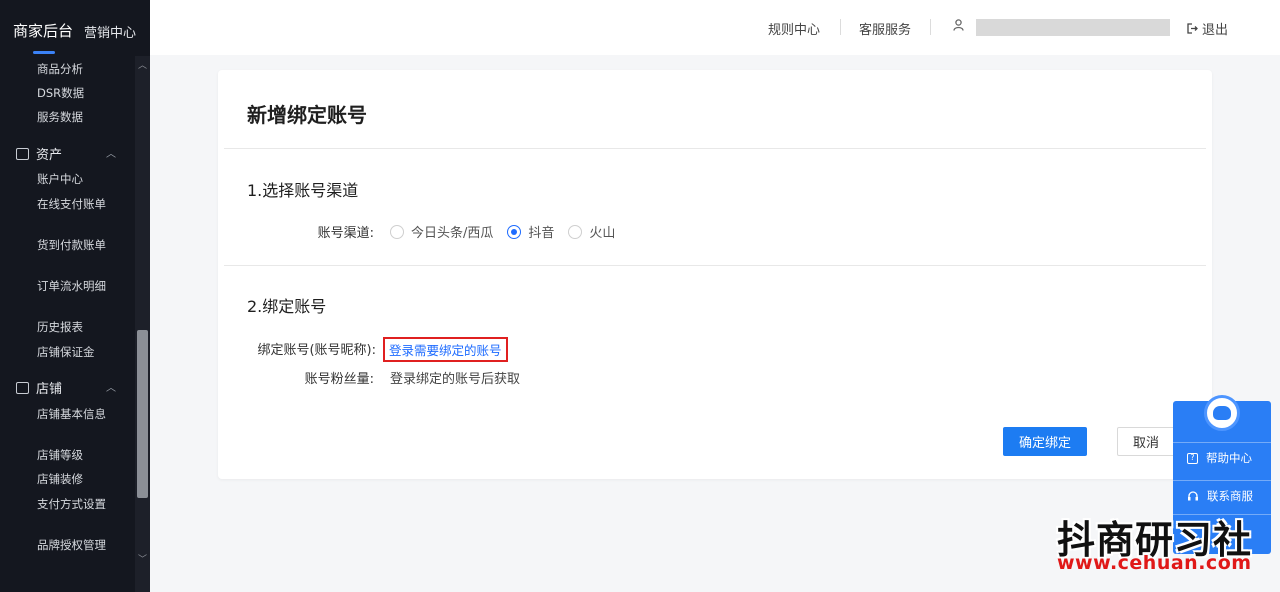 This screenshot has height=592, width=1280. What do you see at coordinates (1073, 27) in the screenshot?
I see `username-redacted` at bounding box center [1073, 27].